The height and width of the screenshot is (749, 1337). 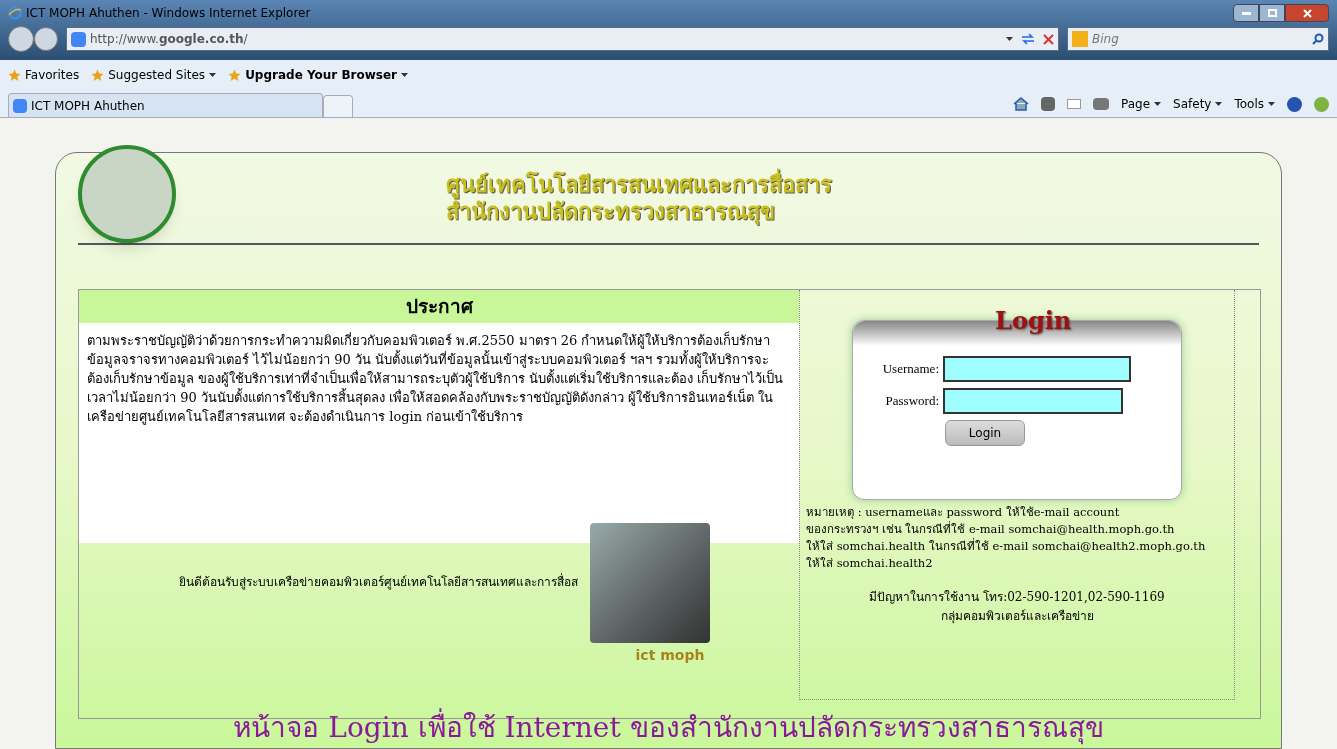 I want to click on command-menu: Safety, so click(x=1198, y=104).